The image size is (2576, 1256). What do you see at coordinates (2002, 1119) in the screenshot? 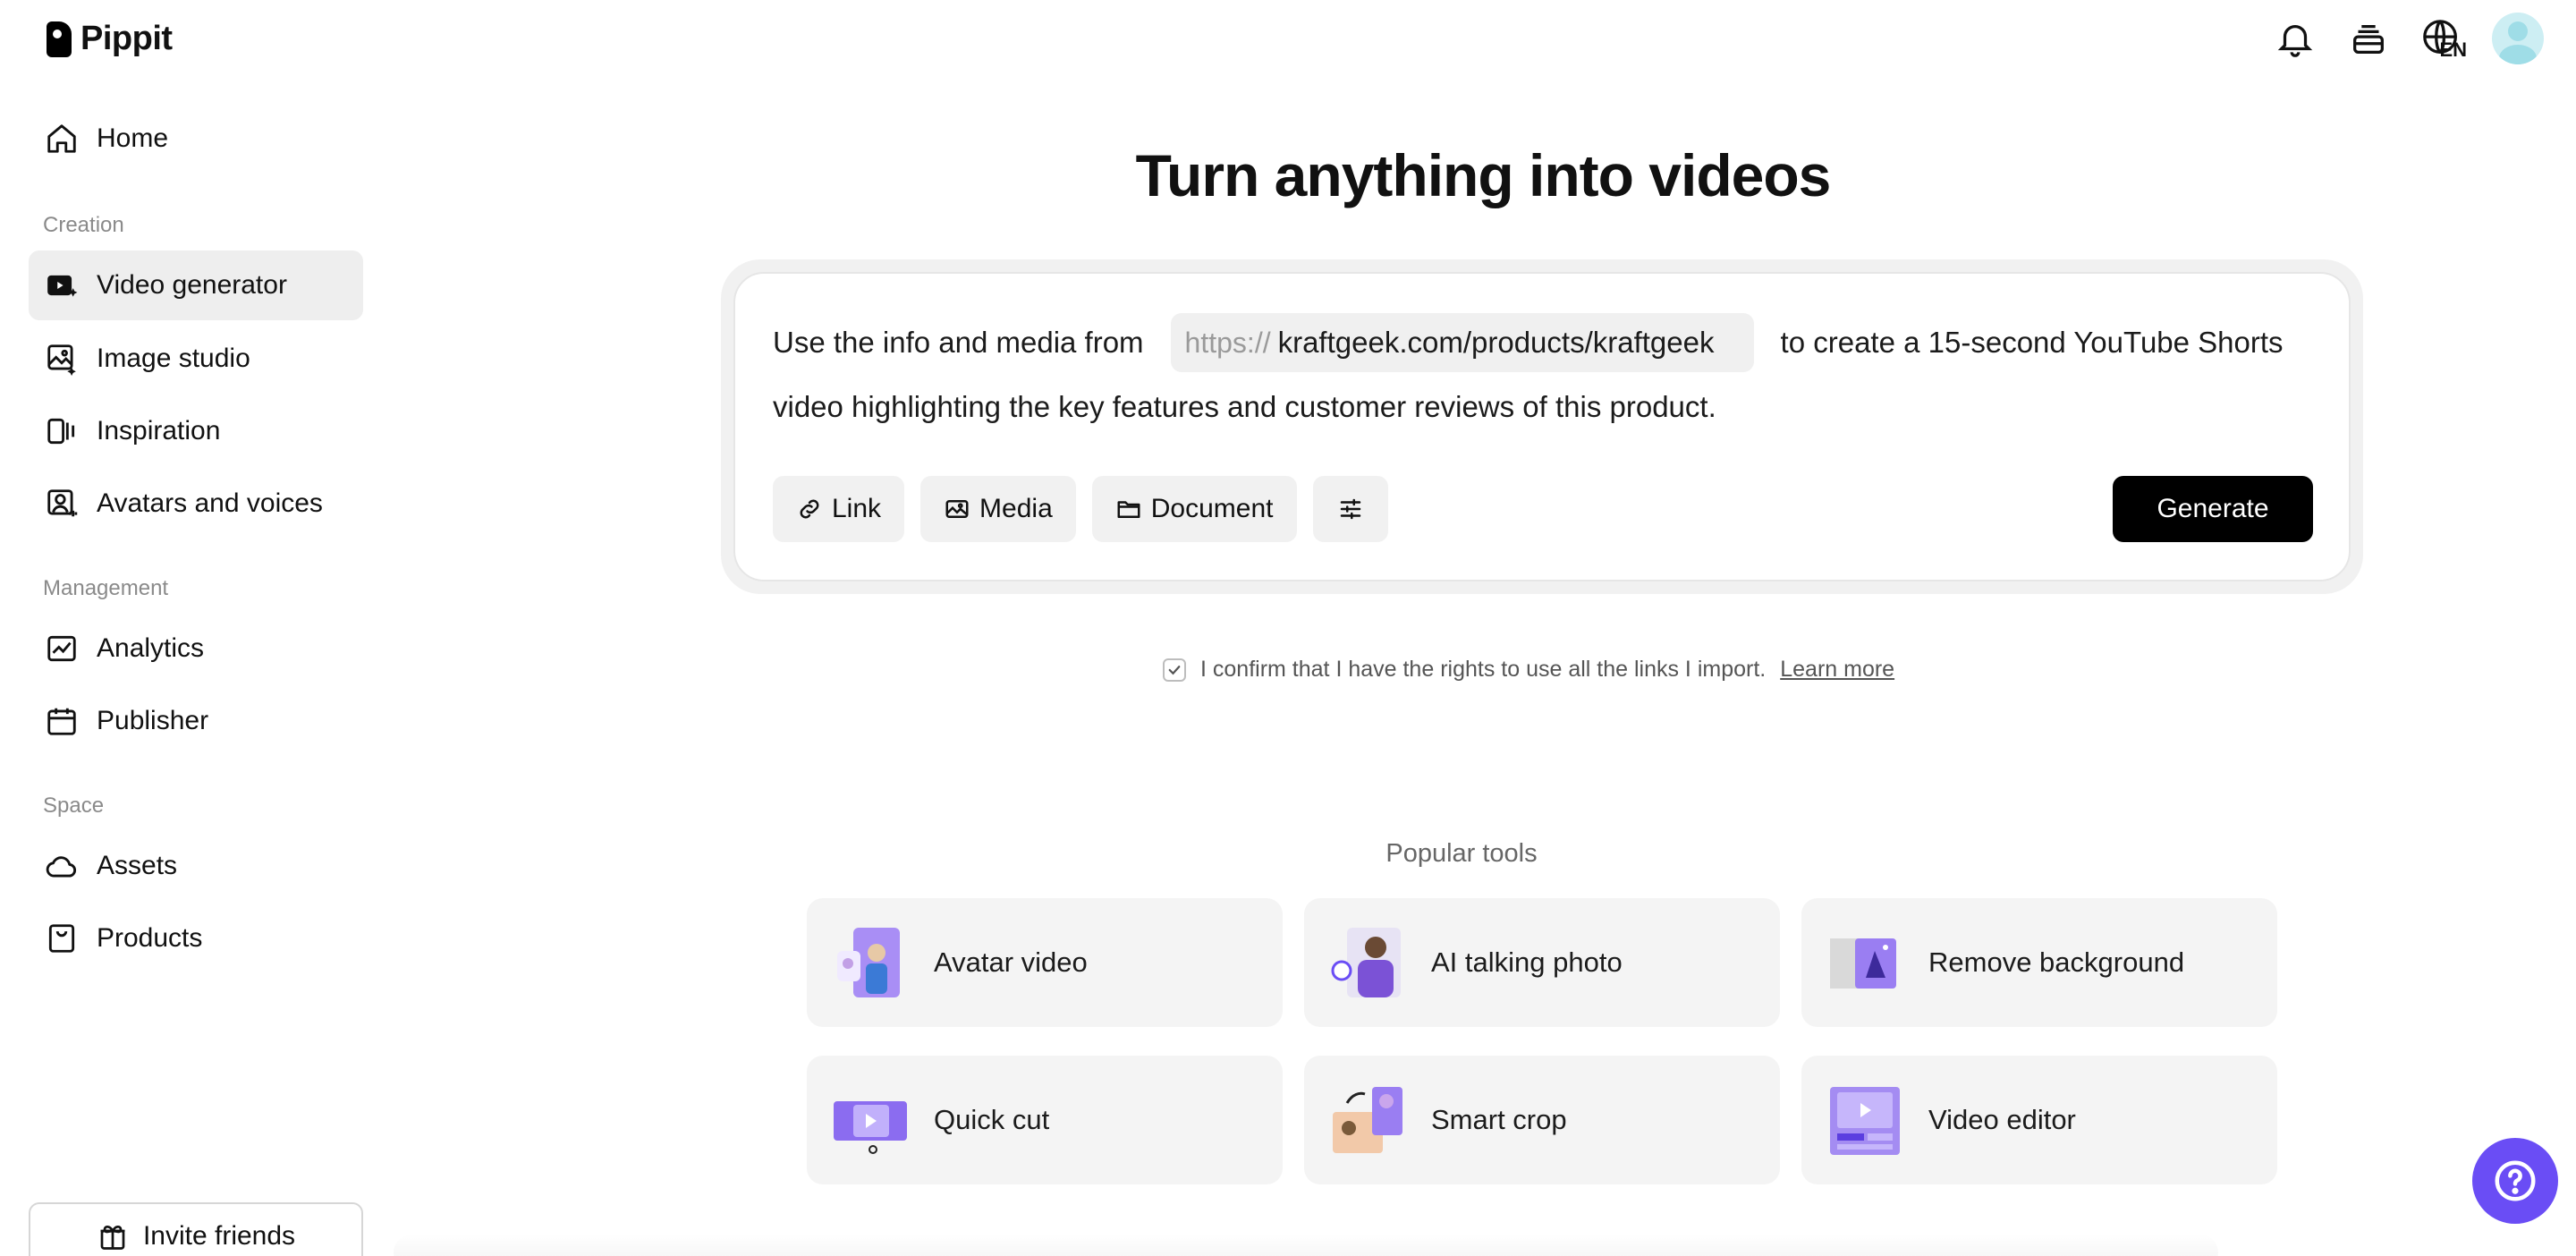
I see `tool-label: Video editor` at bounding box center [2002, 1119].